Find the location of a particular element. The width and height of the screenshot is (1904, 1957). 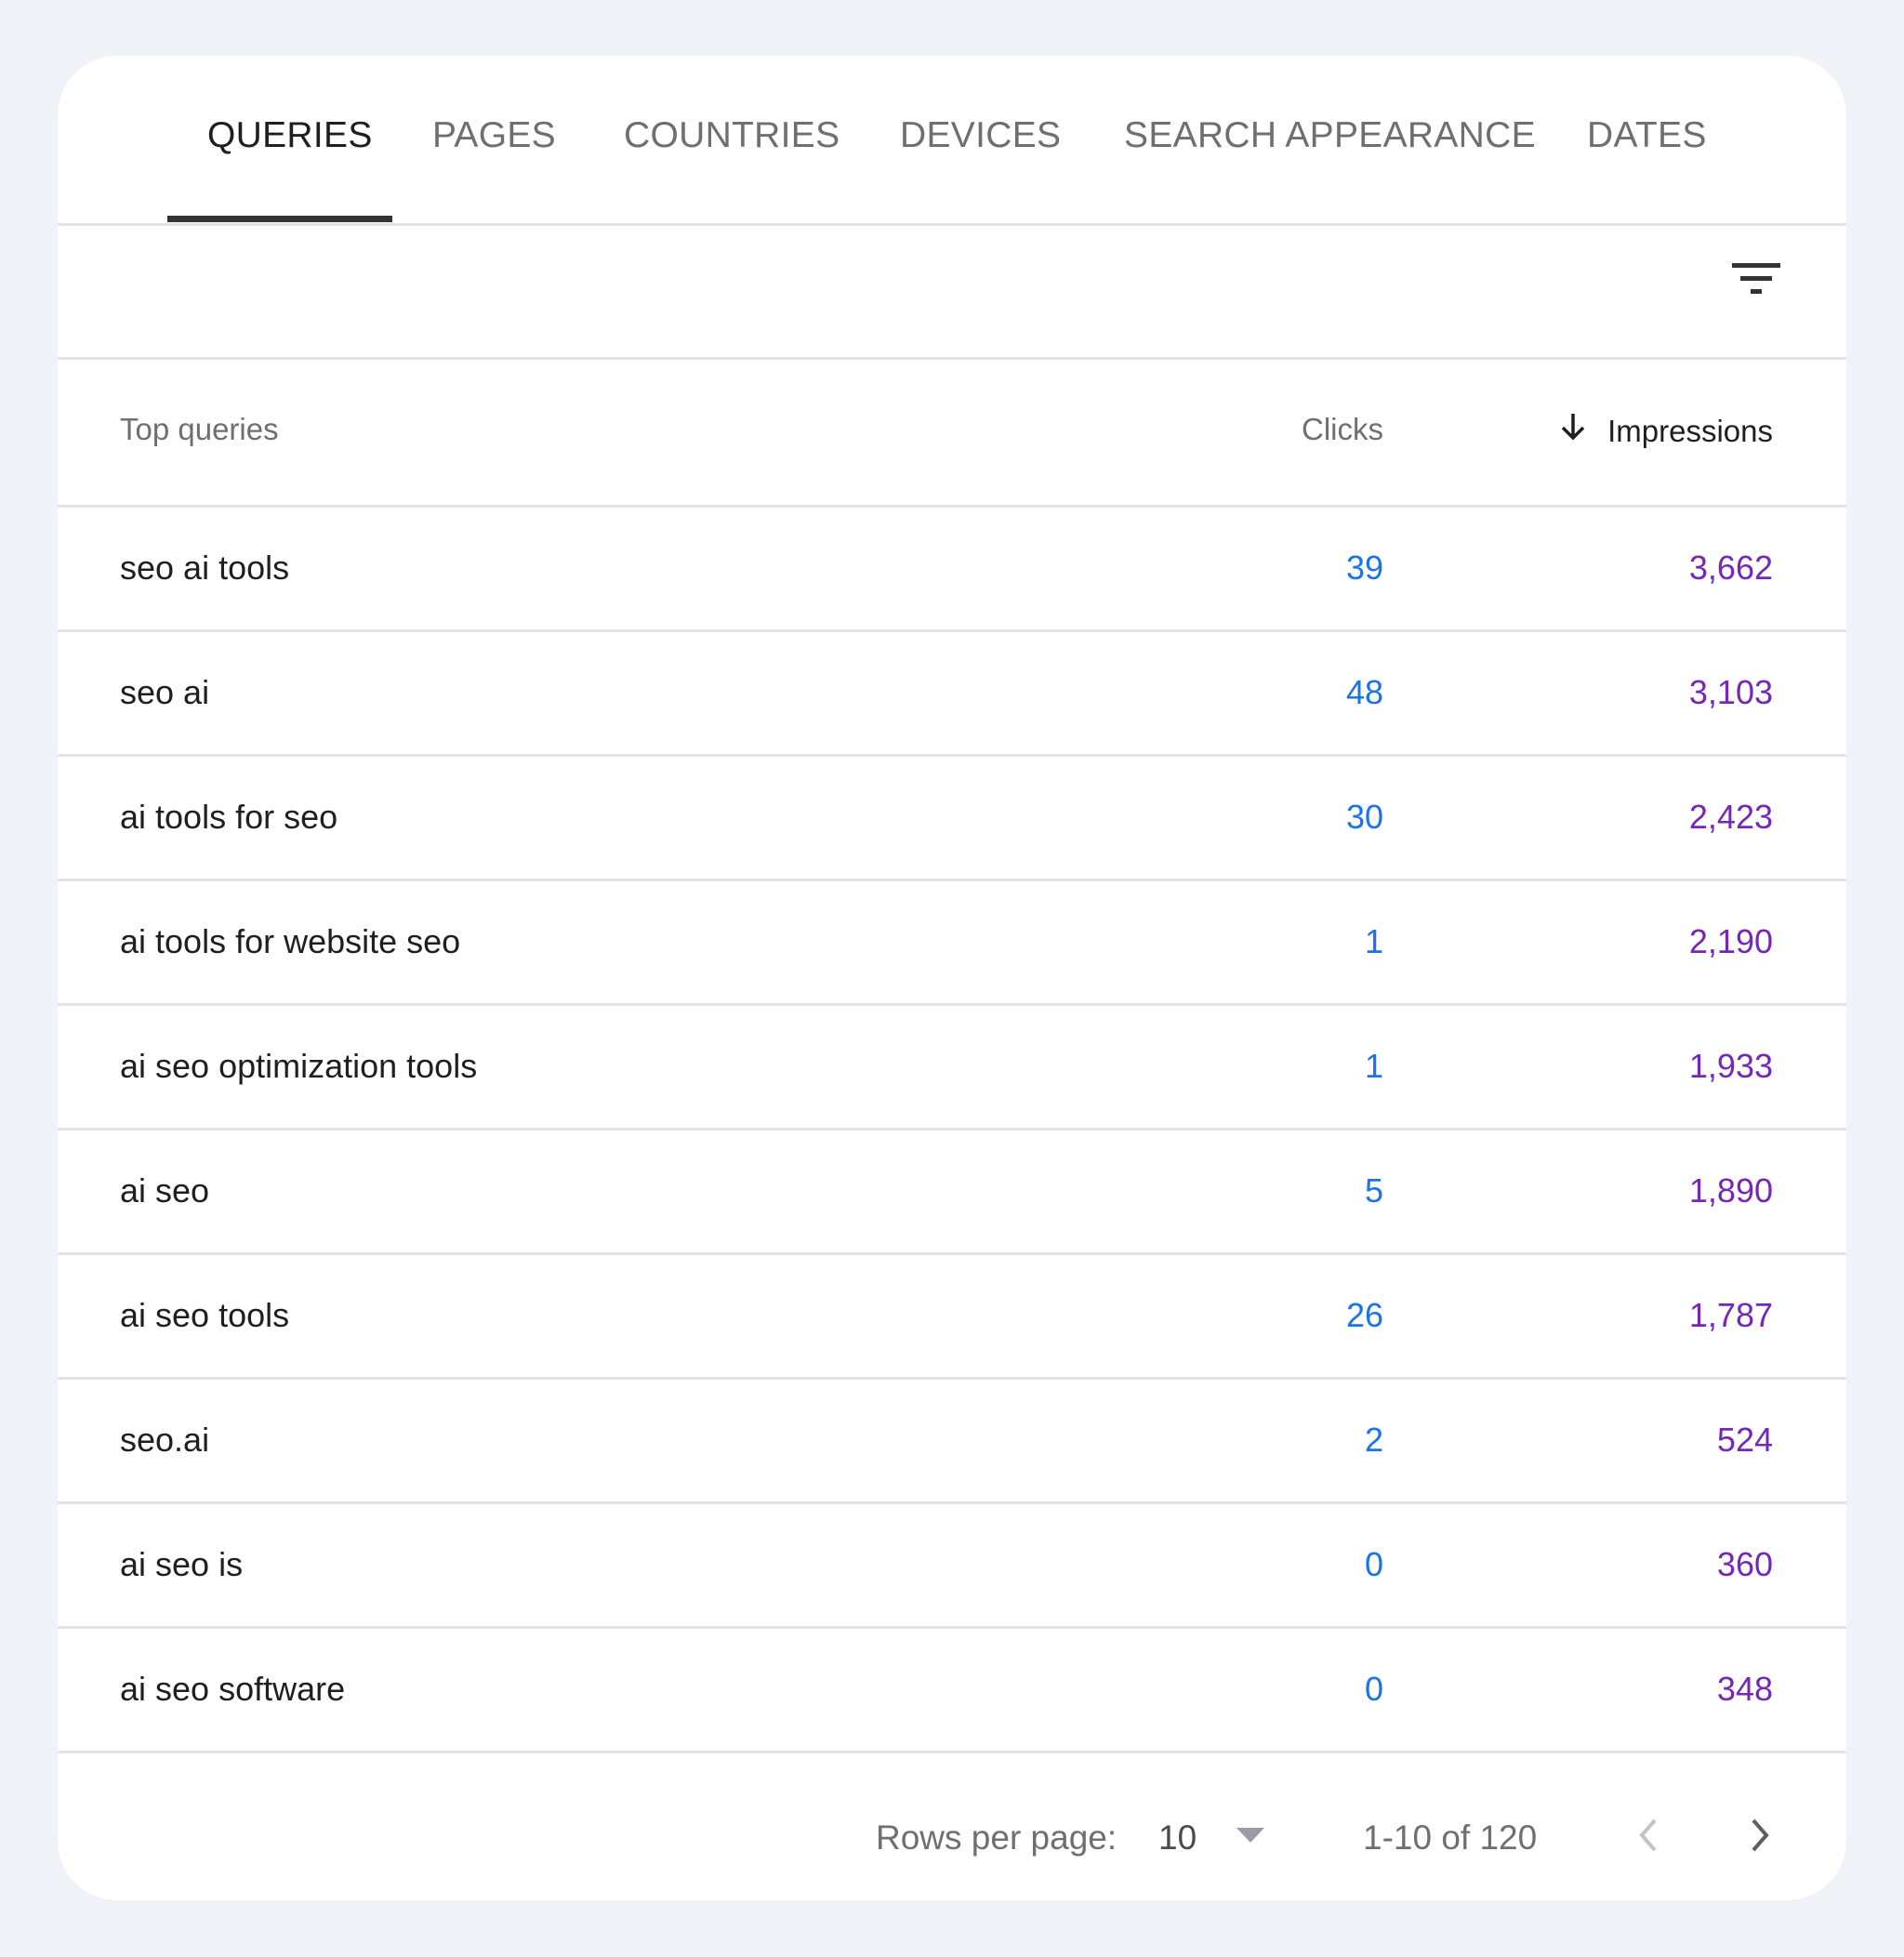

pagination: Rows per page: 10 1-10 of 120 is located at coordinates (952, 1855).